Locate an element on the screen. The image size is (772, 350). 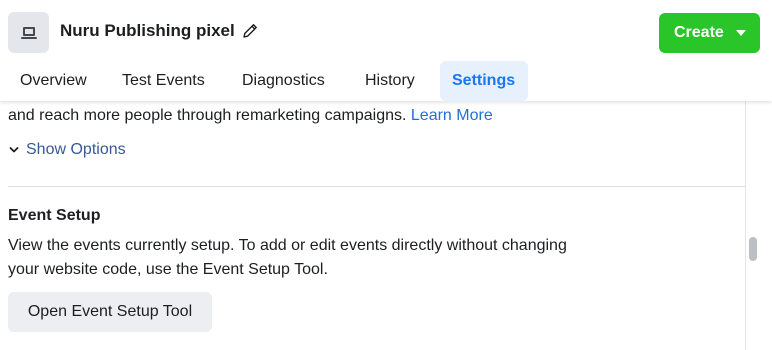
scrollbar-thumb is located at coordinates (753, 249).